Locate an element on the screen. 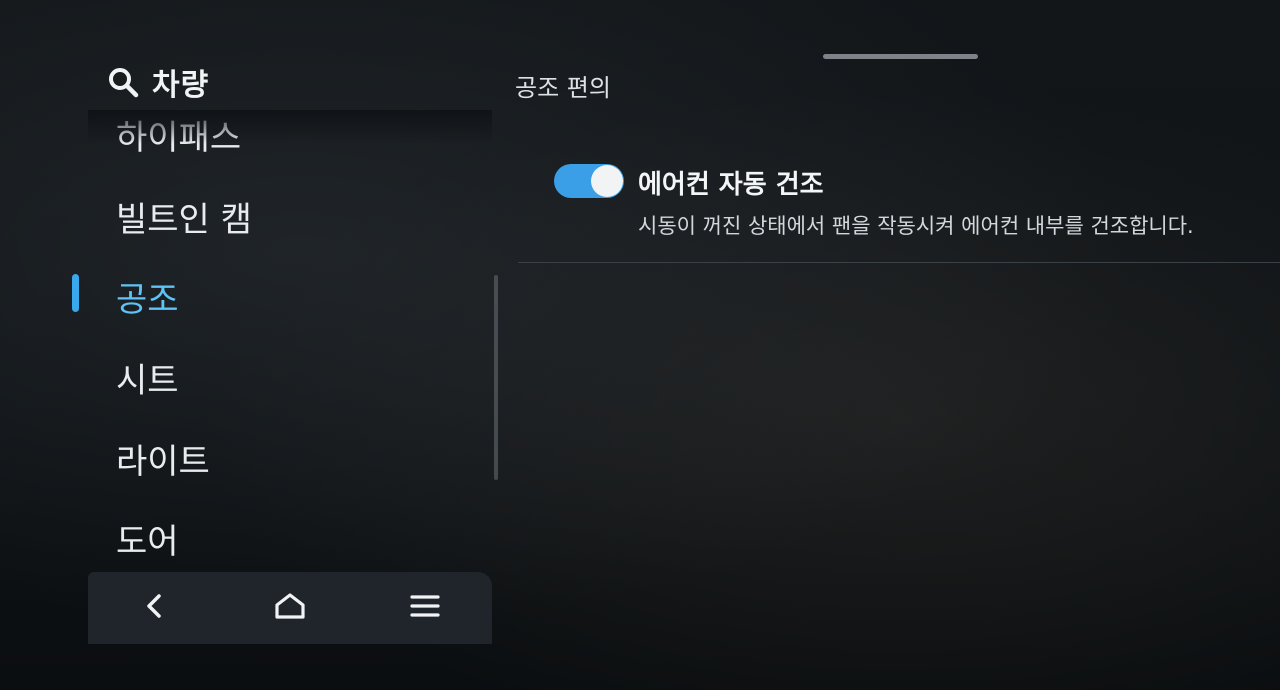 This screenshot has height=690, width=1280. sidebar-item-light: 라이트 is located at coordinates (163, 458).